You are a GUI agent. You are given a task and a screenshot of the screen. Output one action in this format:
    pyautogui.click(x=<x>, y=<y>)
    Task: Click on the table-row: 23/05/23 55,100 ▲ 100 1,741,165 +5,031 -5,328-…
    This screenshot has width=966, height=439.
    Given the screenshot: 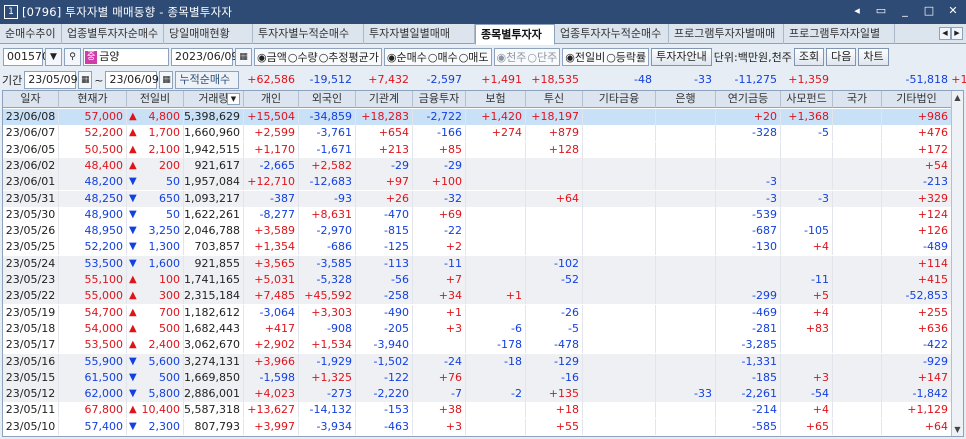 What is the action you would take?
    pyautogui.click(x=477, y=280)
    